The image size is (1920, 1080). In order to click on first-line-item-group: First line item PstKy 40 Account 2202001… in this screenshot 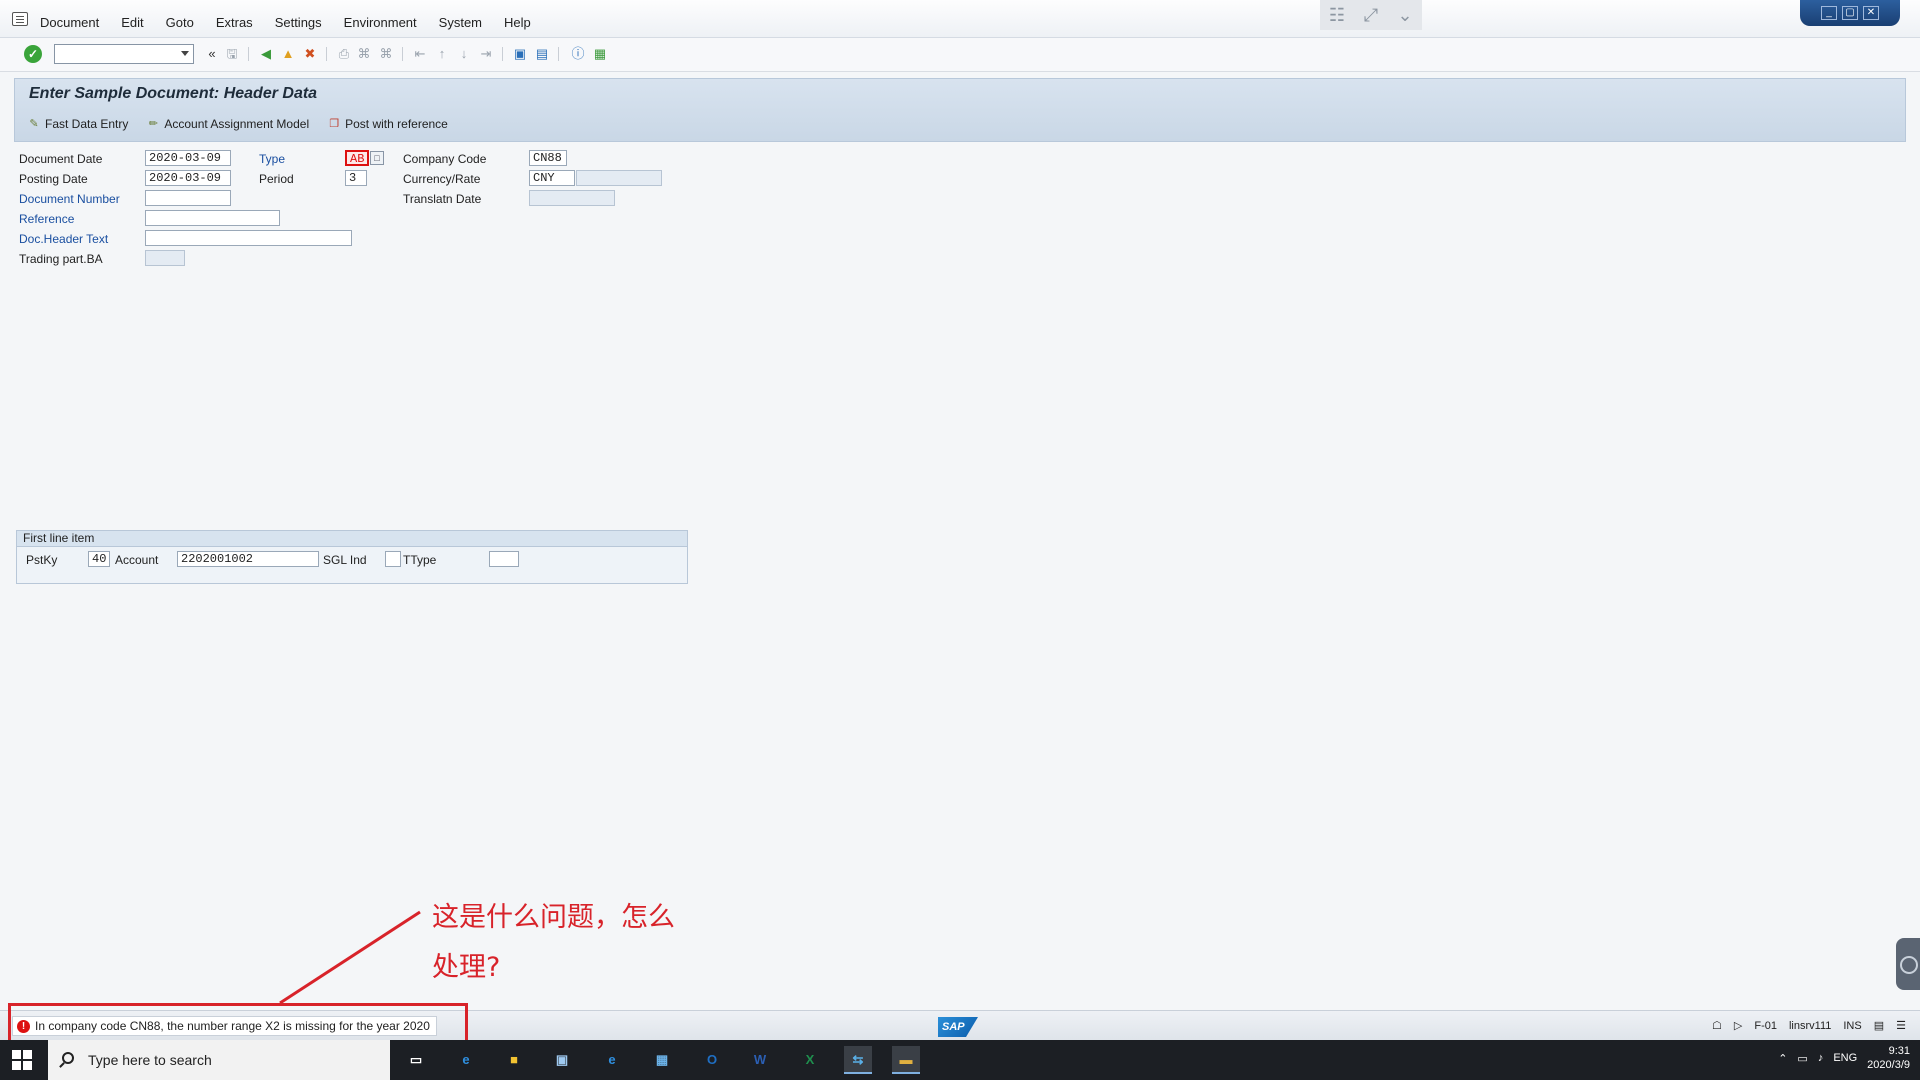, I will do `click(352, 557)`.